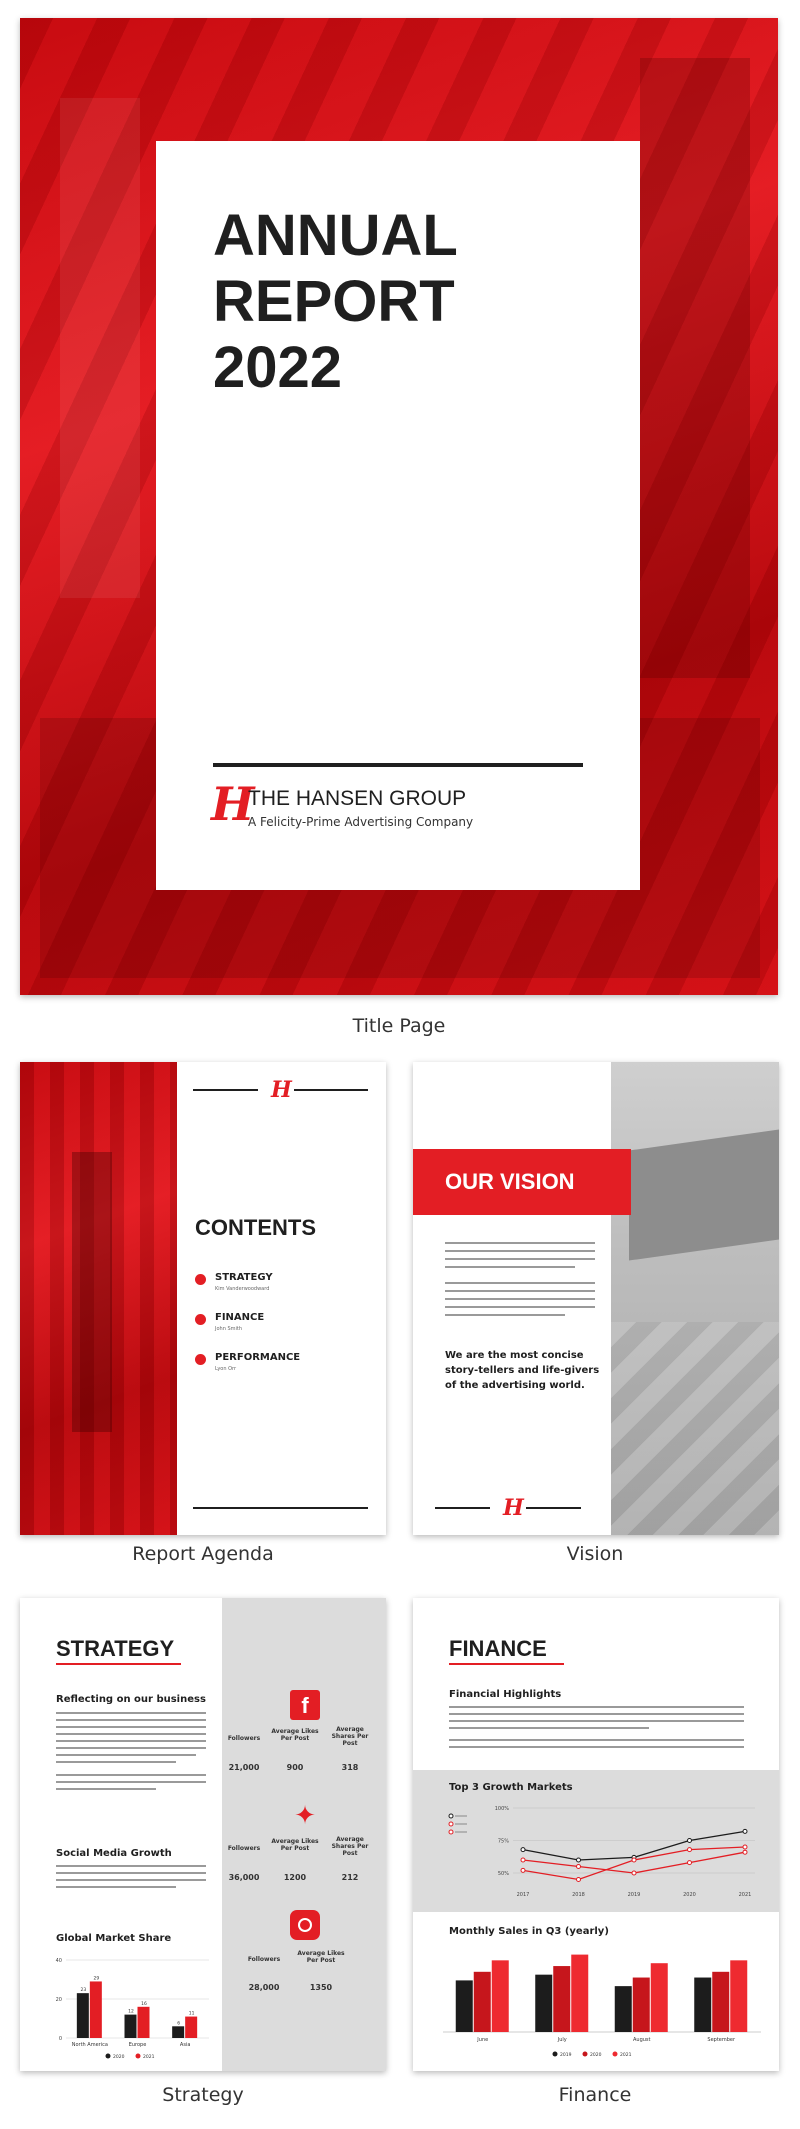 Image resolution: width=800 pixels, height=2129 pixels. What do you see at coordinates (602, 2006) in the screenshot?
I see `monthly-sales-chart: June July August September 2019 2020 2021` at bounding box center [602, 2006].